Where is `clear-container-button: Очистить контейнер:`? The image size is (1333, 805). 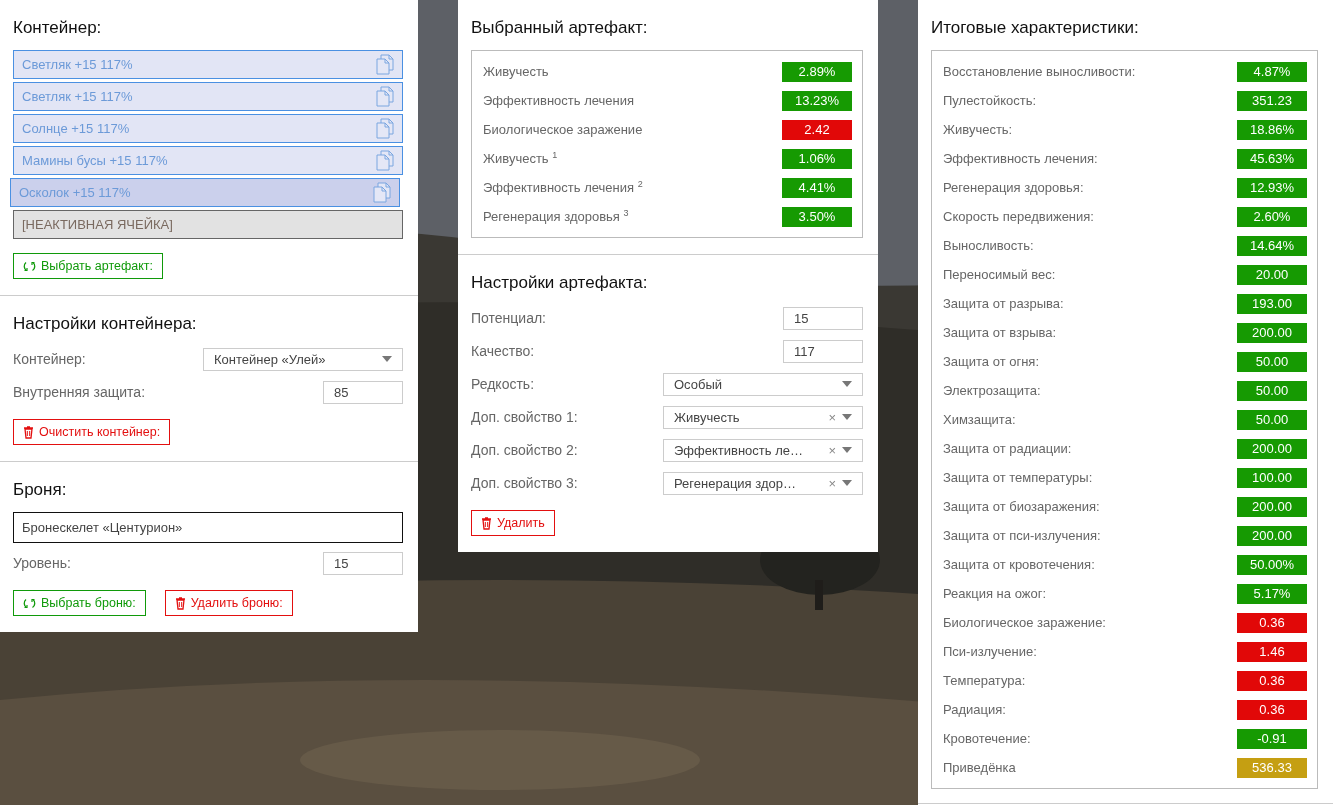 clear-container-button: Очистить контейнер: is located at coordinates (92, 432).